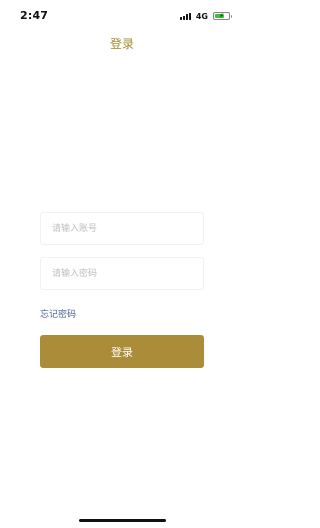  I want to click on battery-icon: ⚡, so click(222, 16).